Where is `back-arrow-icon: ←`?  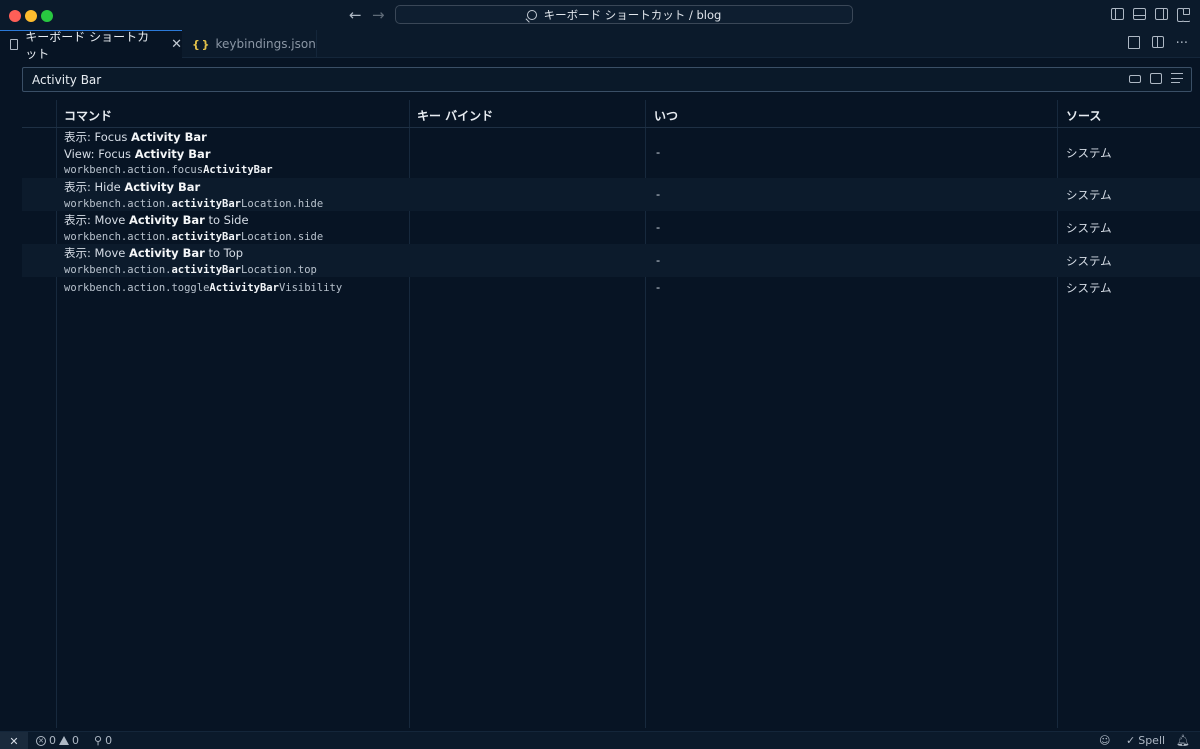
back-arrow-icon: ← is located at coordinates (355, 15).